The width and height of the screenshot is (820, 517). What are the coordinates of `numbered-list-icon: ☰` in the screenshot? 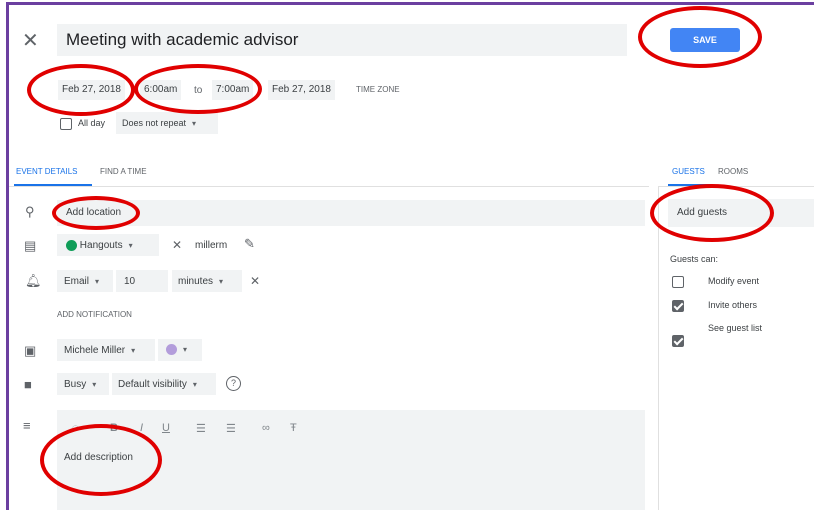 It's located at (201, 428).